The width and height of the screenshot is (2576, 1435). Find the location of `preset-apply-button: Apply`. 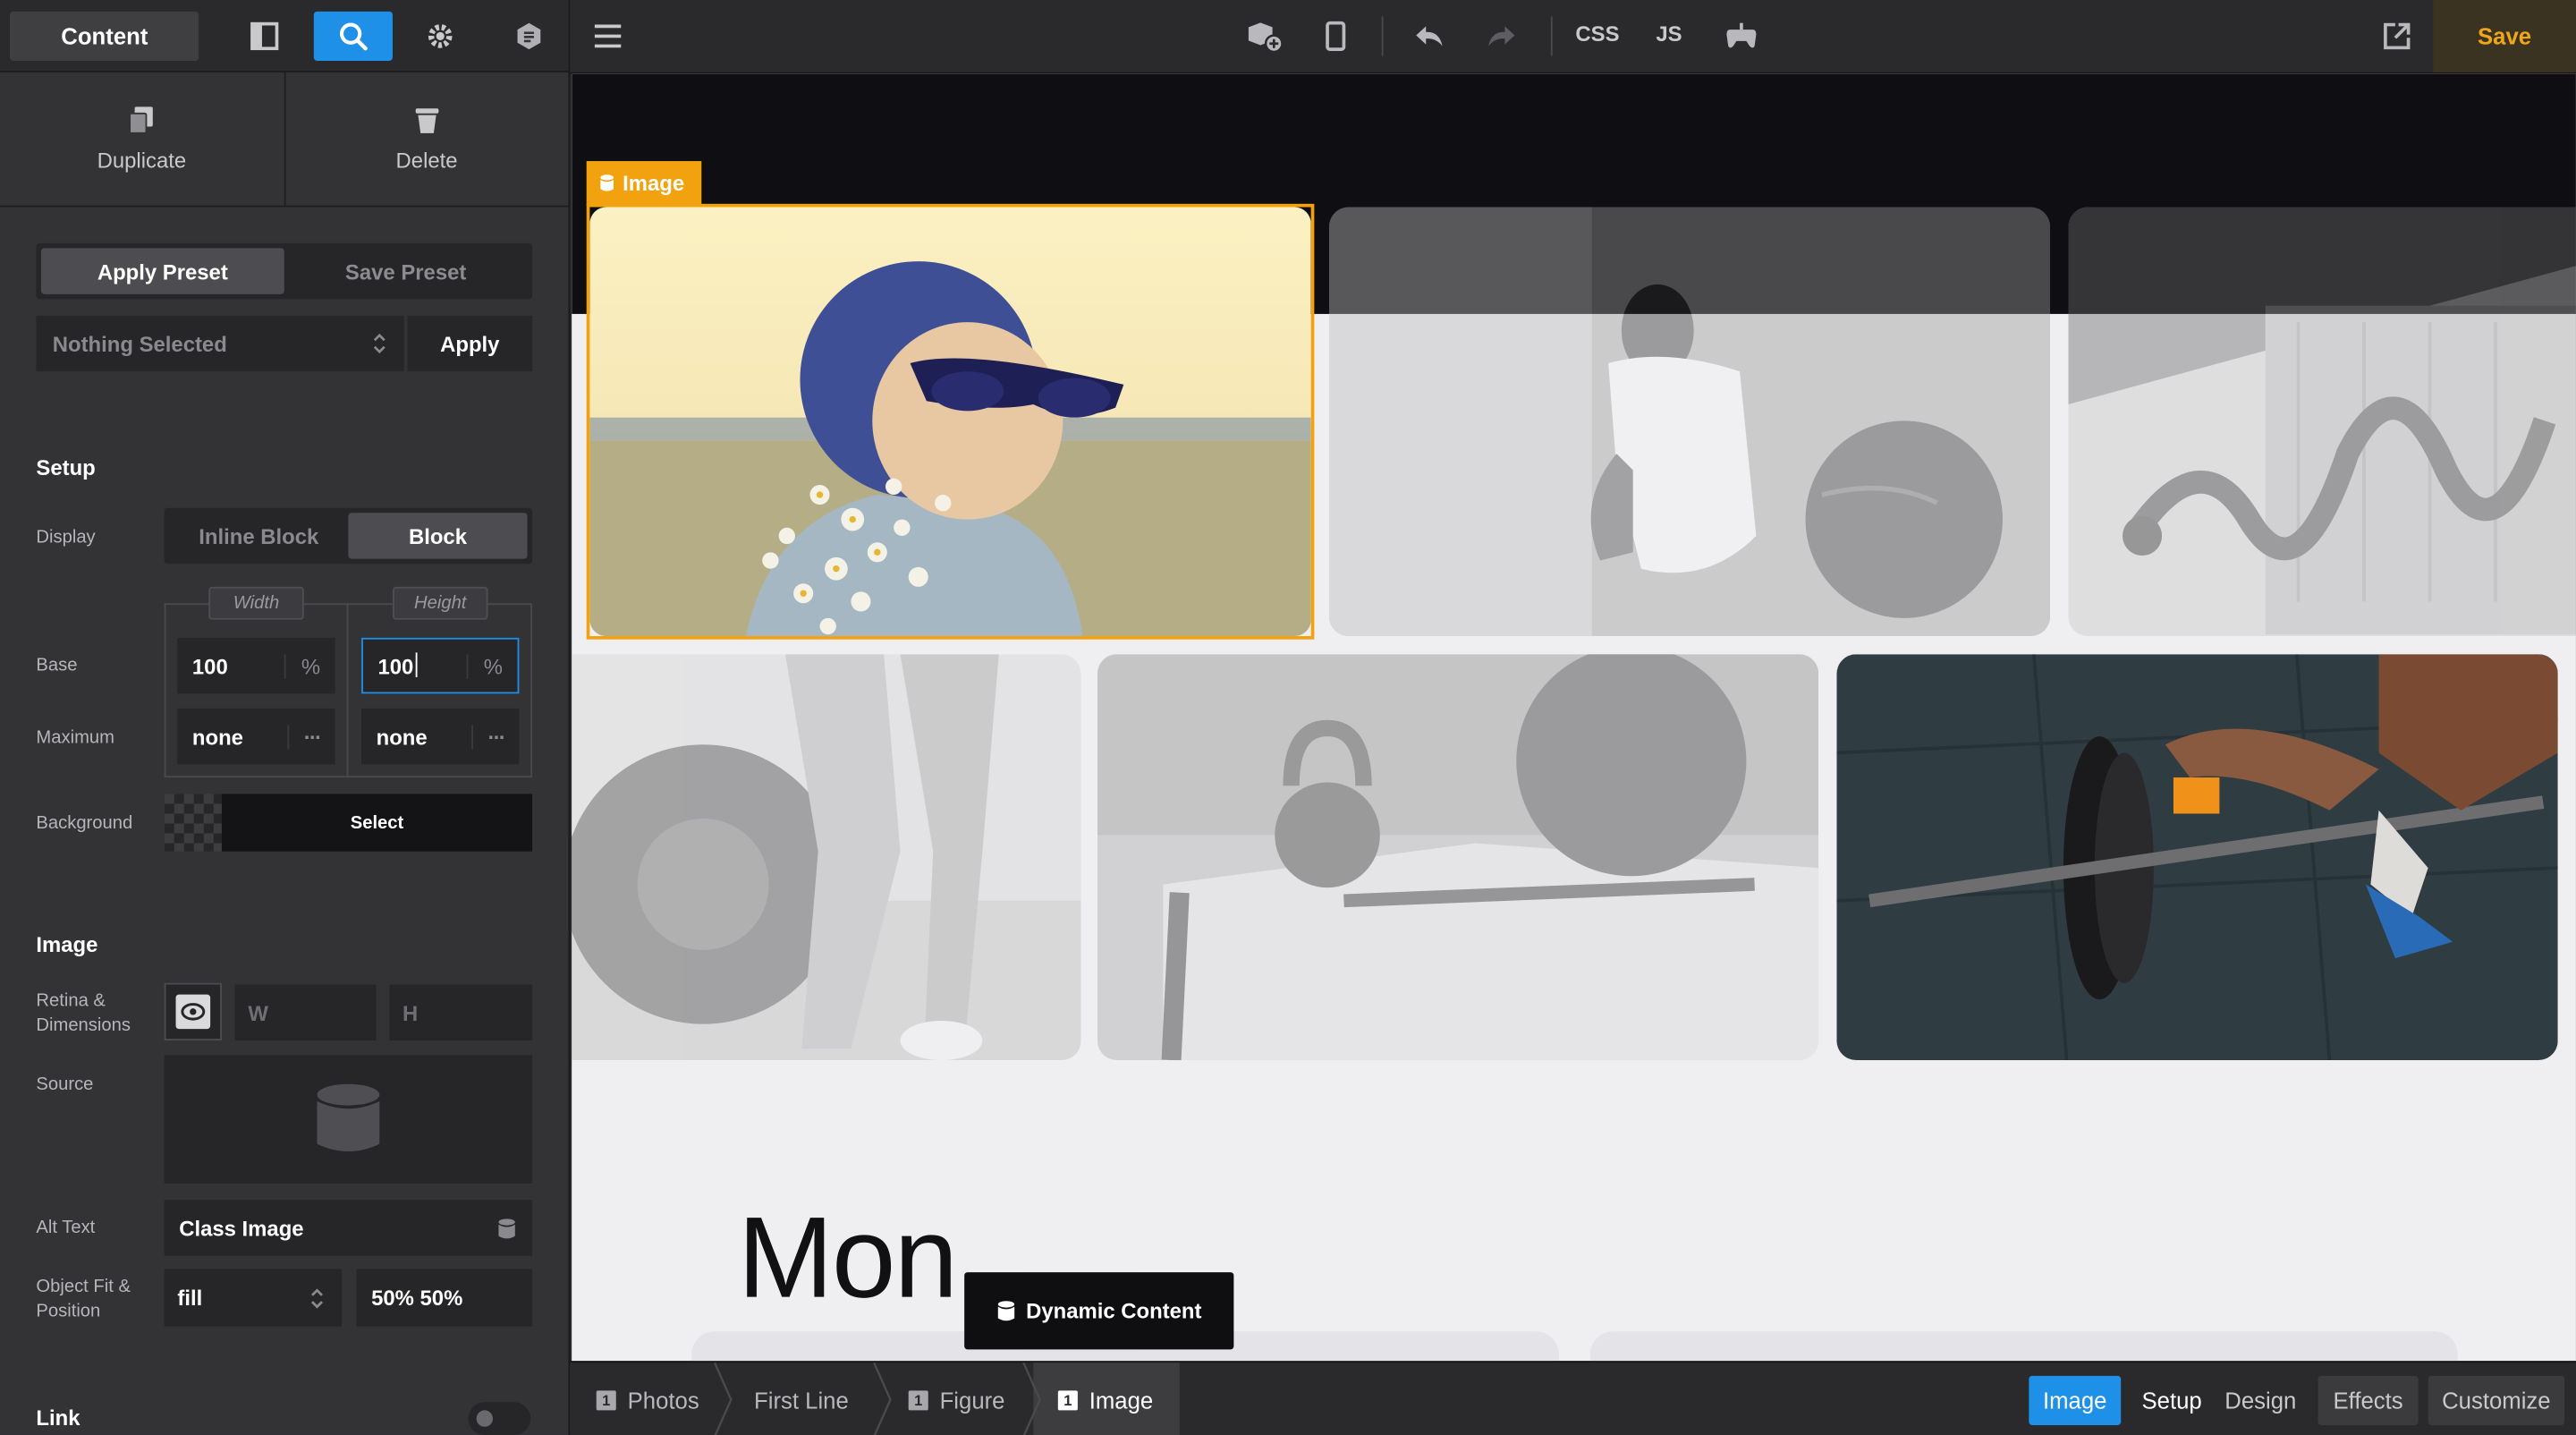

preset-apply-button: Apply is located at coordinates (470, 343).